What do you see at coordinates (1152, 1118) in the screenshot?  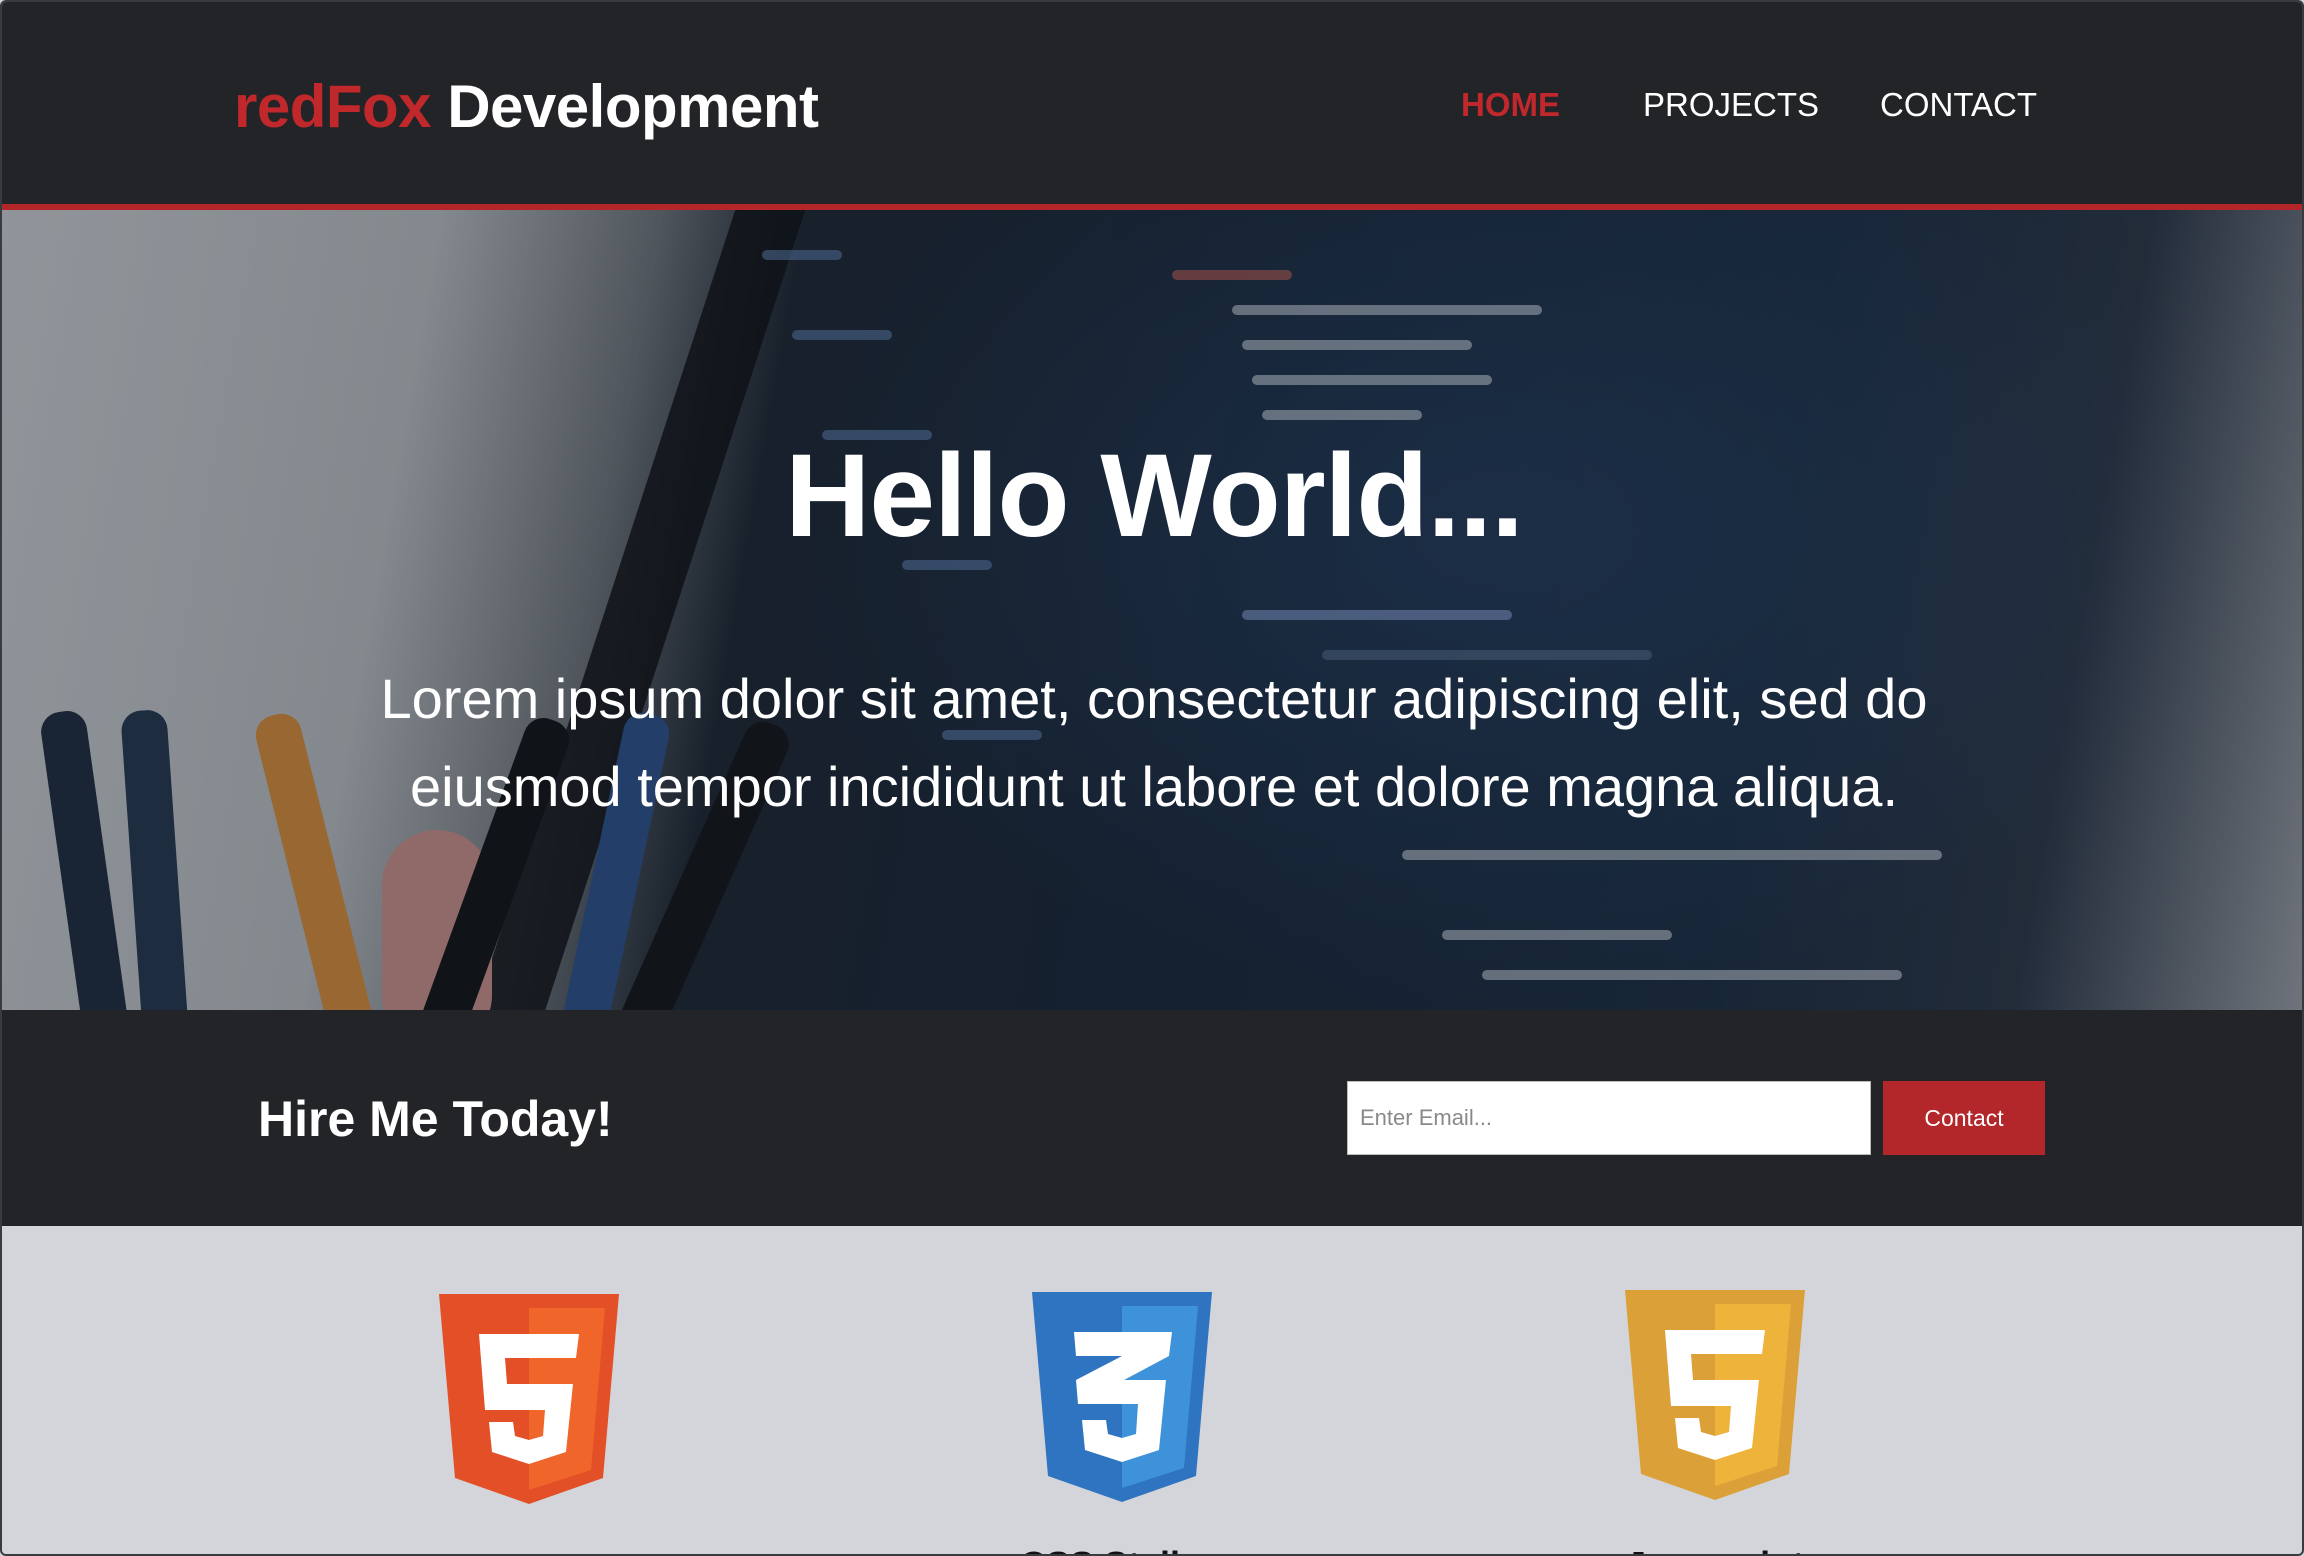 I see `hire-section: Hire Me Today! Contact` at bounding box center [1152, 1118].